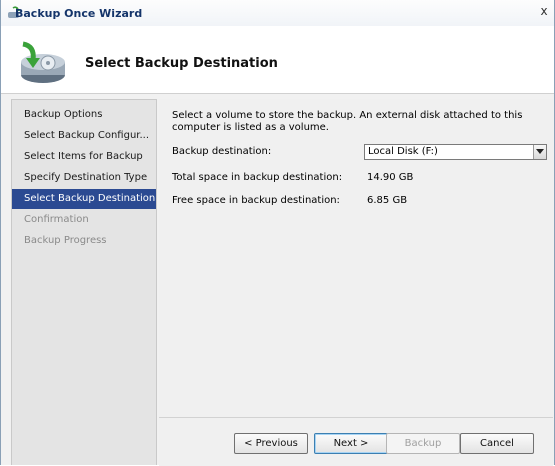  I want to click on wizard-header: Select Backup Destination, so click(277, 60).